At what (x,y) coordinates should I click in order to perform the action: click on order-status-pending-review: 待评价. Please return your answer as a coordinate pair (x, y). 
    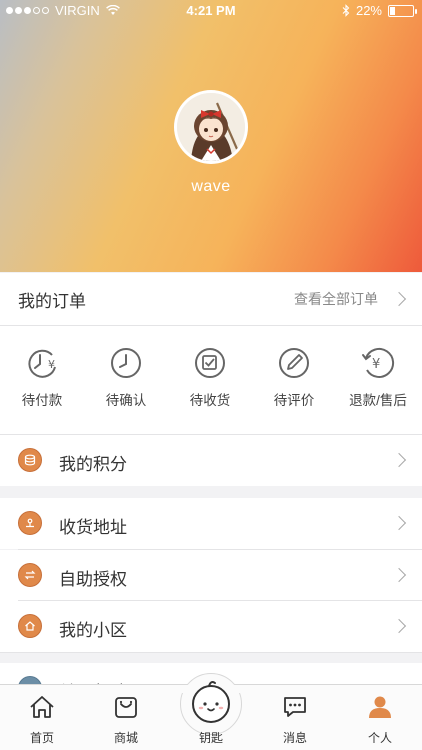
    Looking at the image, I should click on (294, 377).